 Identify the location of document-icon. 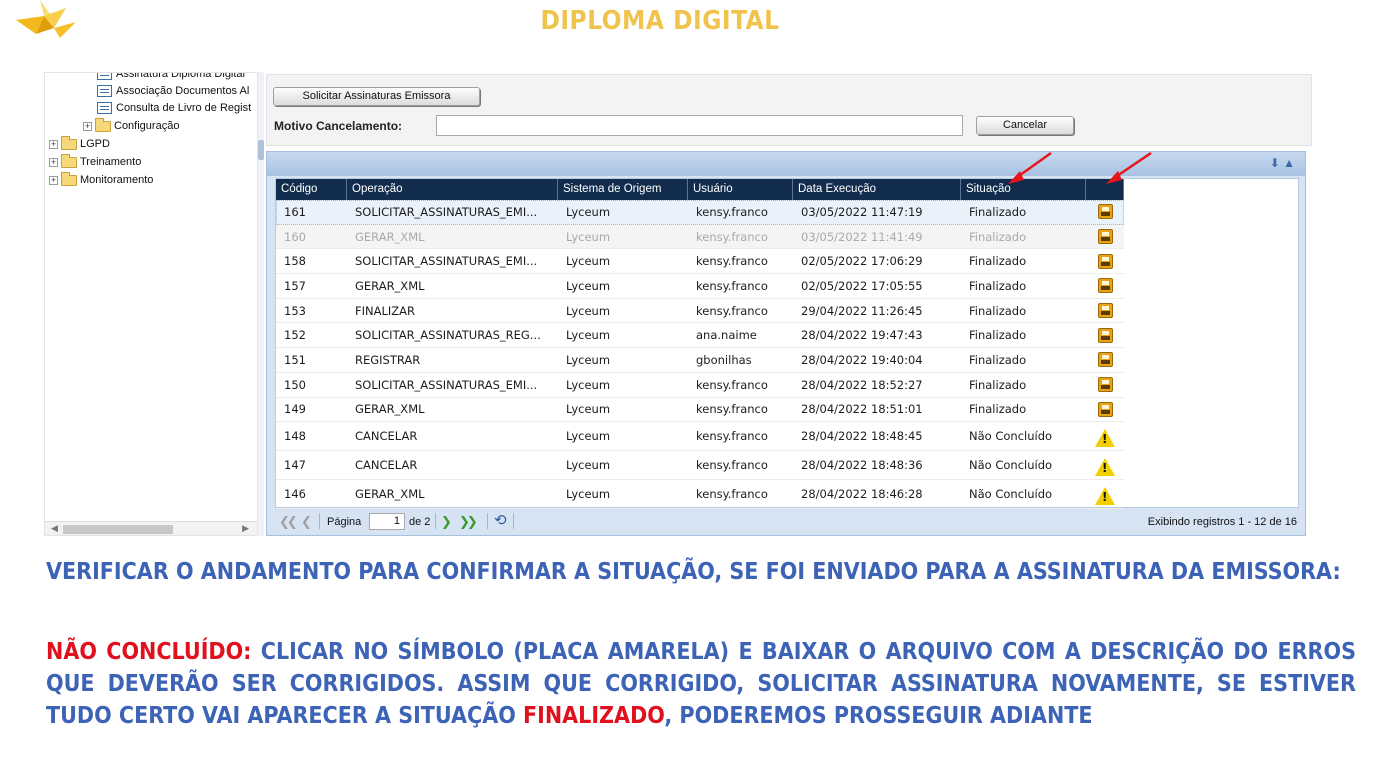
(104, 108).